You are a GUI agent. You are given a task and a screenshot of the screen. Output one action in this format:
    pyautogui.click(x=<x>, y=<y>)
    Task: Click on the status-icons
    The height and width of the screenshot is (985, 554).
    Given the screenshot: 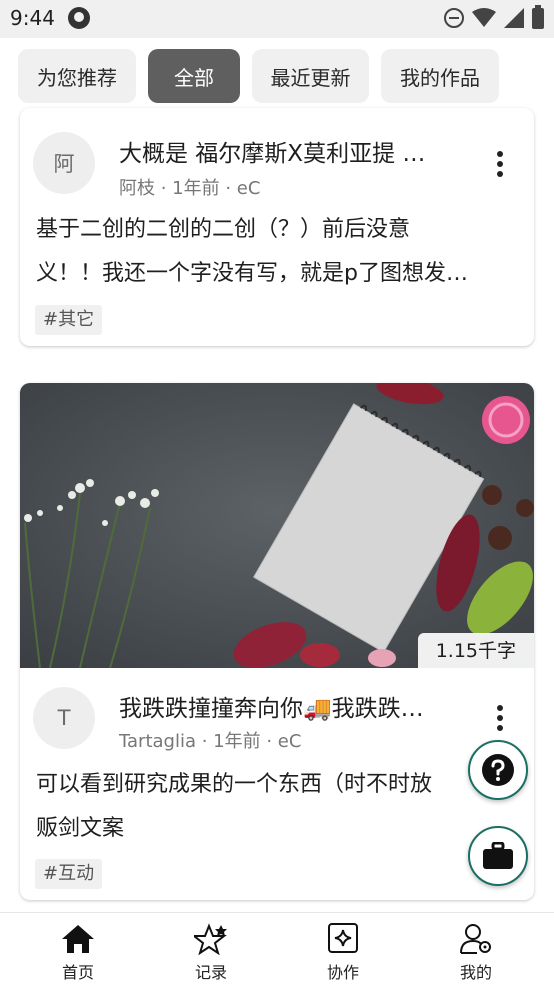 What is the action you would take?
    pyautogui.click(x=494, y=17)
    